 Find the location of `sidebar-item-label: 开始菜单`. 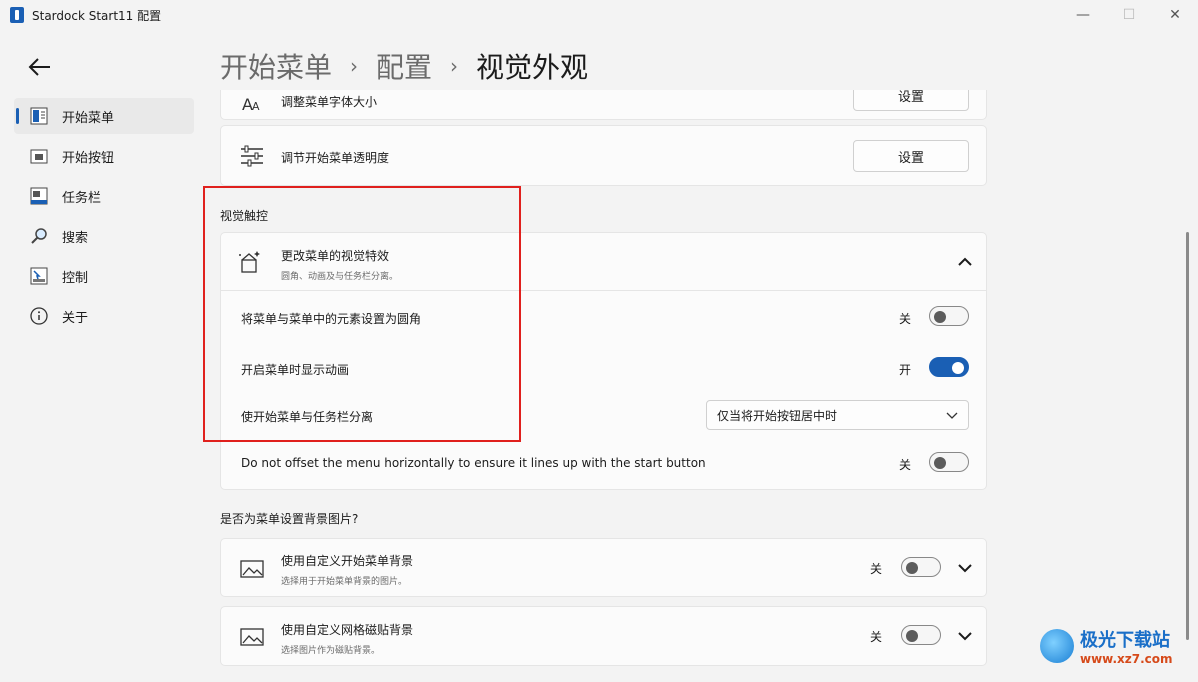

sidebar-item-label: 开始菜单 is located at coordinates (88, 118).